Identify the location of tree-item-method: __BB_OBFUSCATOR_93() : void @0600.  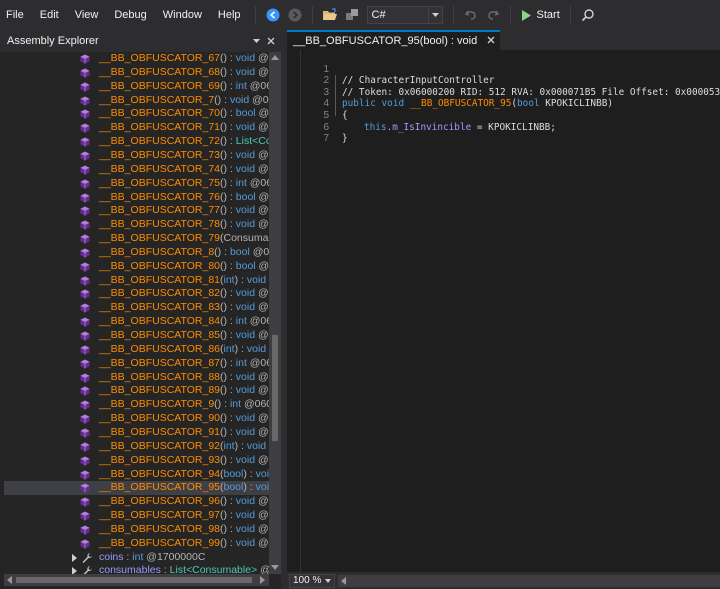
(136, 461).